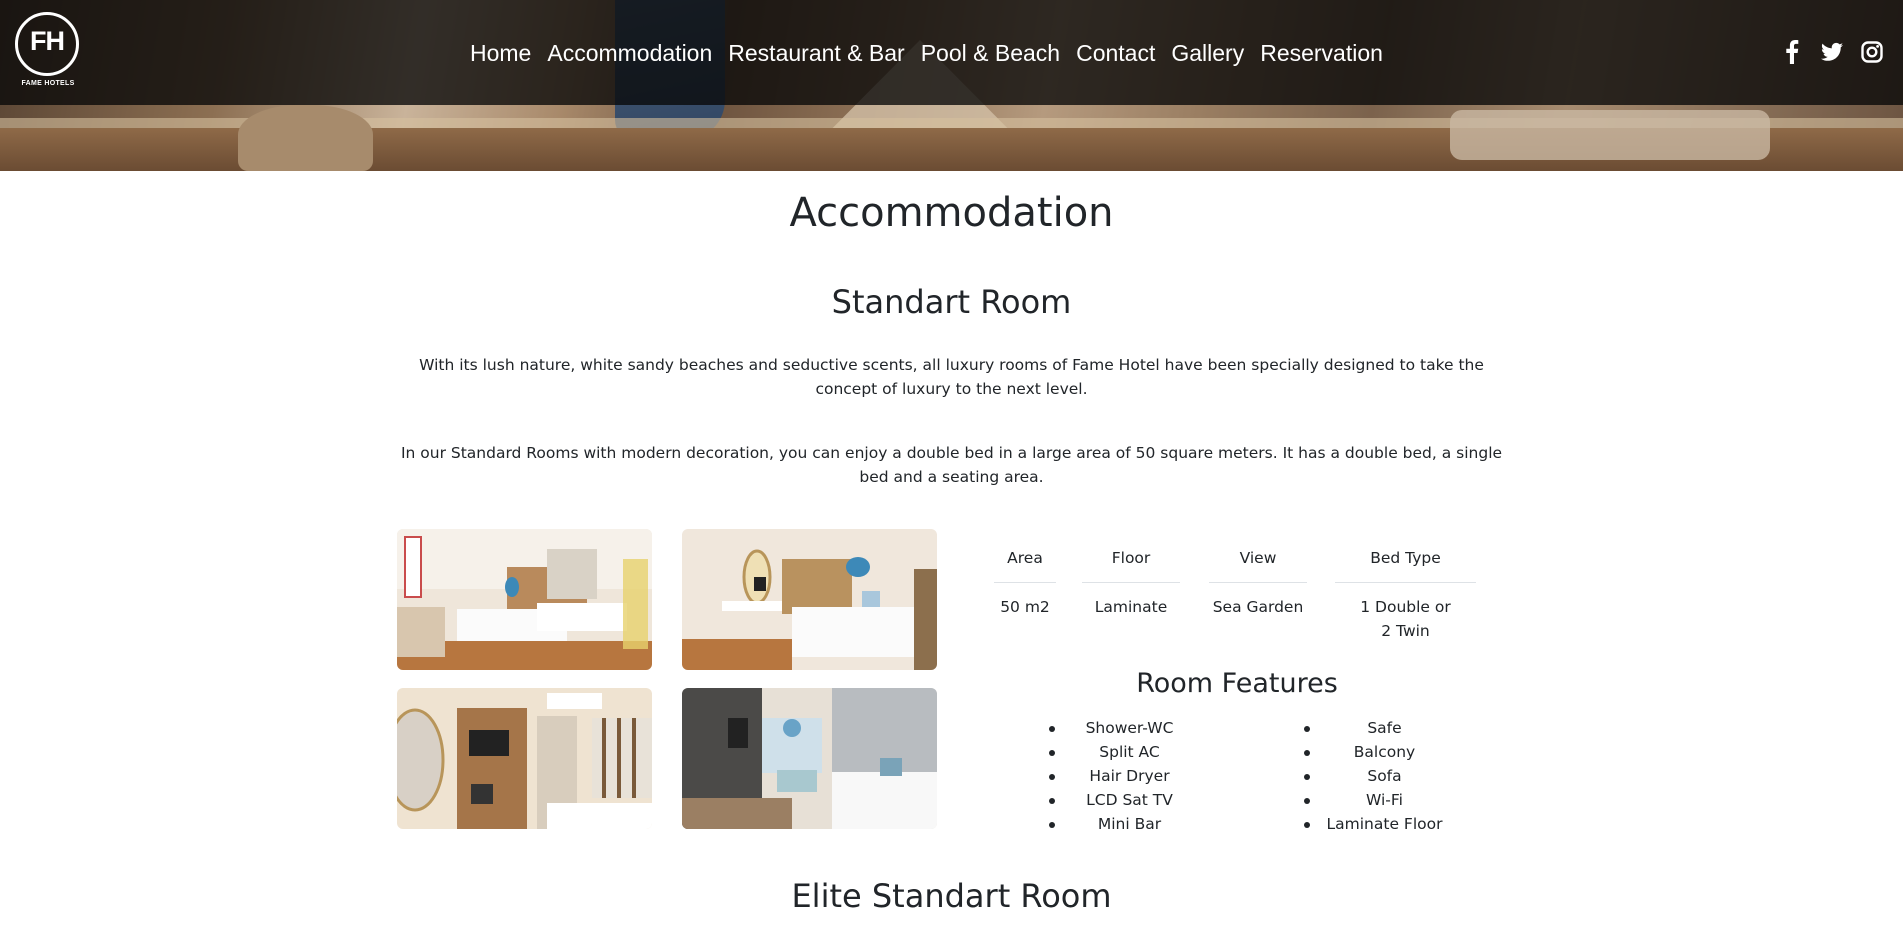 The width and height of the screenshot is (1903, 941). What do you see at coordinates (1258, 607) in the screenshot?
I see `spec-view-value: Sea Garden` at bounding box center [1258, 607].